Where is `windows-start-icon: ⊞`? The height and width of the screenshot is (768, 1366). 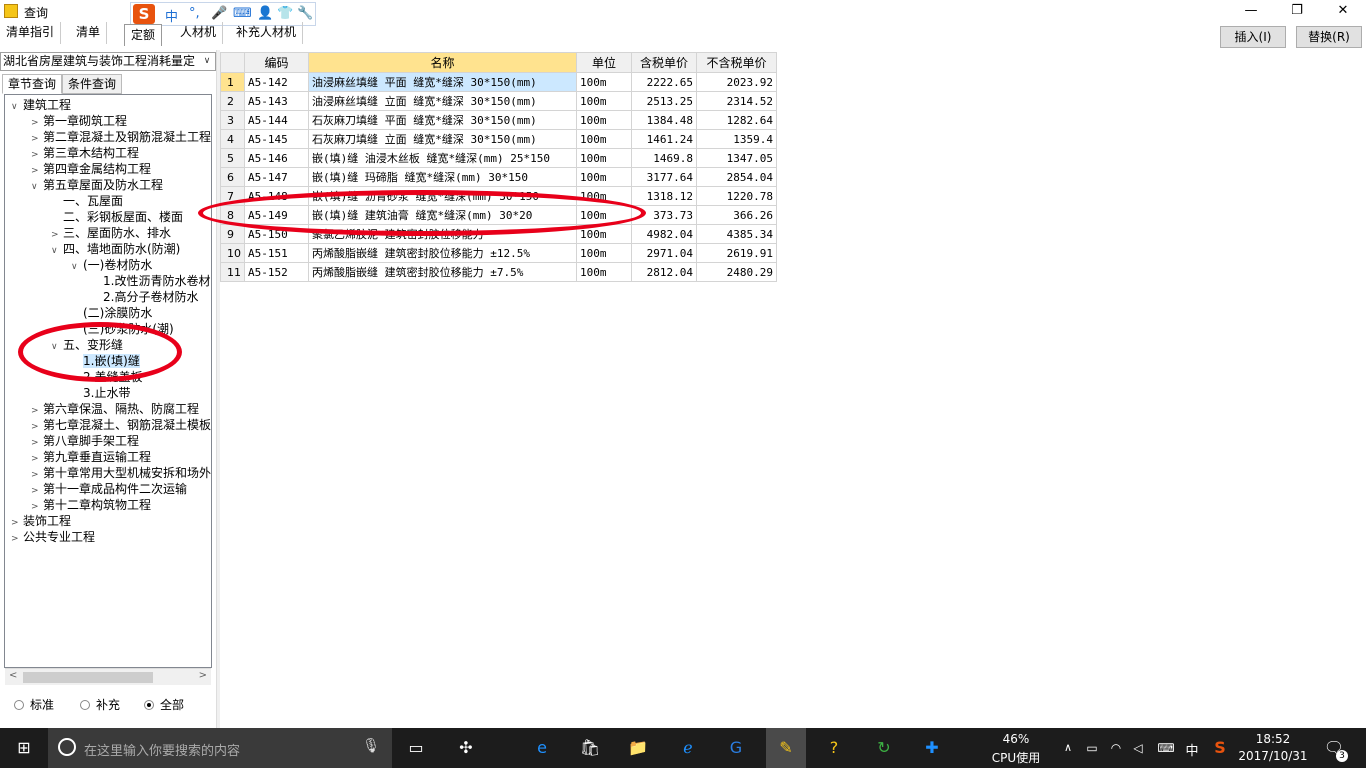
windows-start-icon: ⊞ is located at coordinates (24, 748).